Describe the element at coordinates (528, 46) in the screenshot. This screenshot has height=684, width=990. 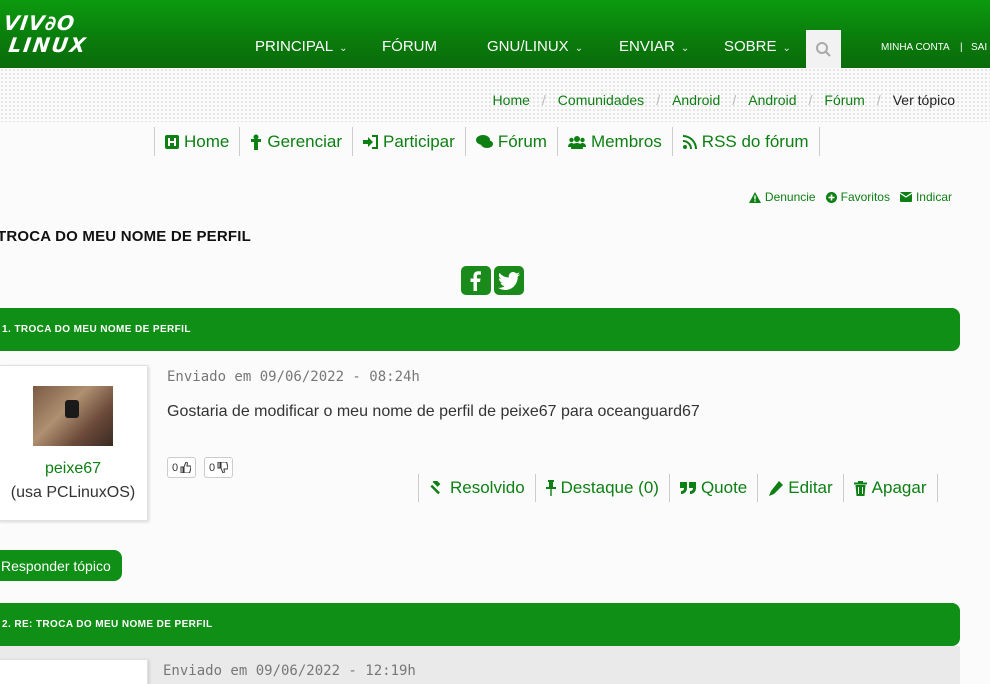
I see `nav-gnu-linux-label: GNU/LINUX` at that location.